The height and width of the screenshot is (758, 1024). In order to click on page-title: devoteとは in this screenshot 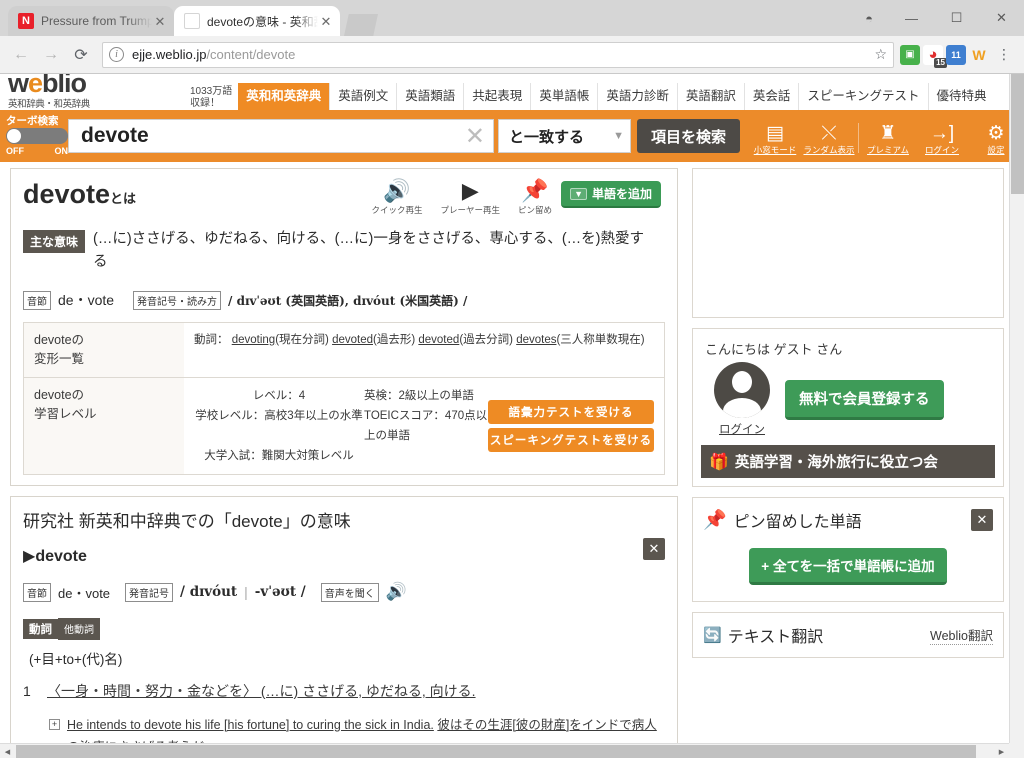, I will do `click(79, 196)`.